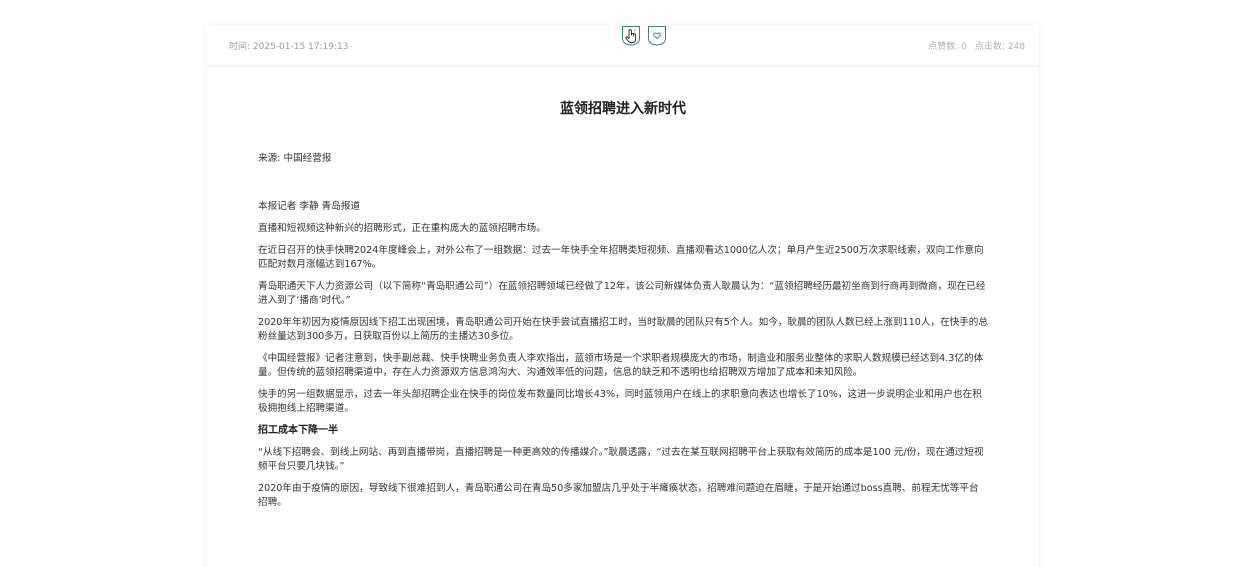 Image resolution: width=1243 pixels, height=567 pixels. Describe the element at coordinates (644, 37) in the screenshot. I see `action-icons` at that location.